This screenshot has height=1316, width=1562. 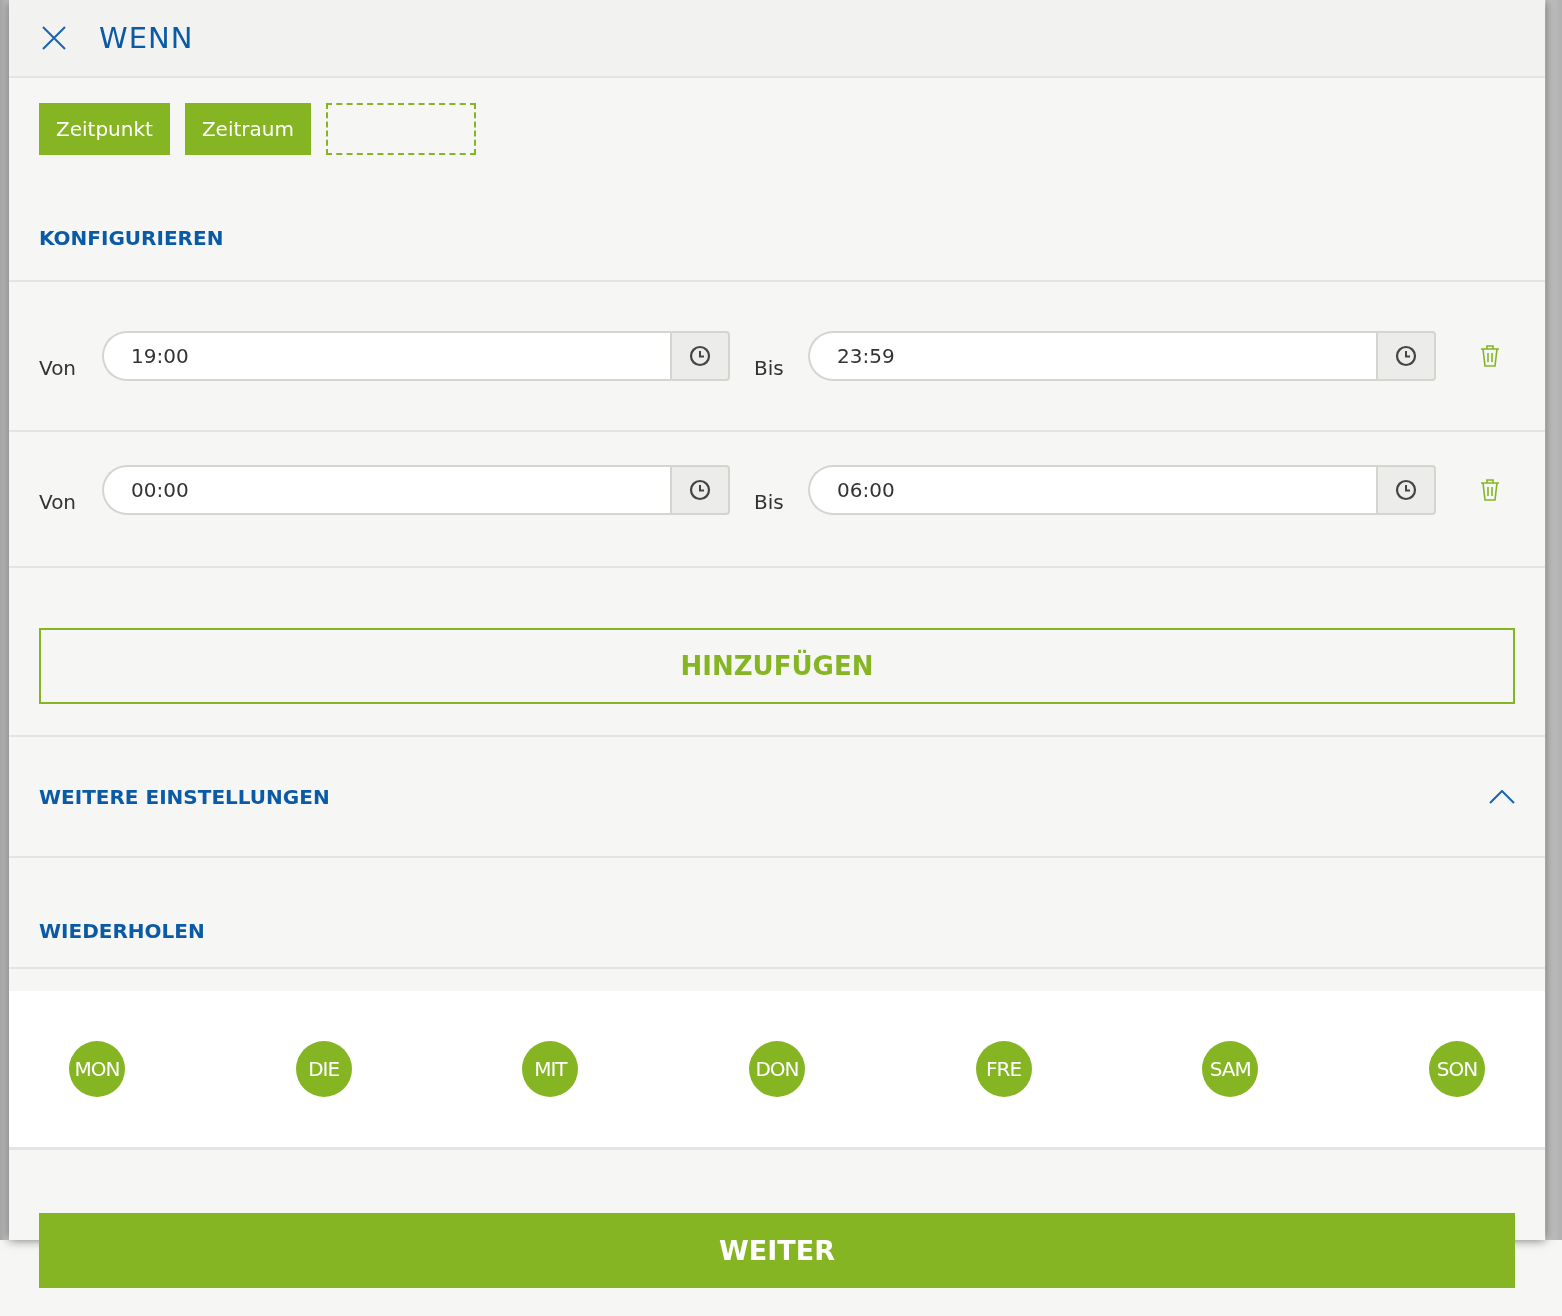 I want to click on section-heading: KONFIGURIEREN, so click(x=131, y=238).